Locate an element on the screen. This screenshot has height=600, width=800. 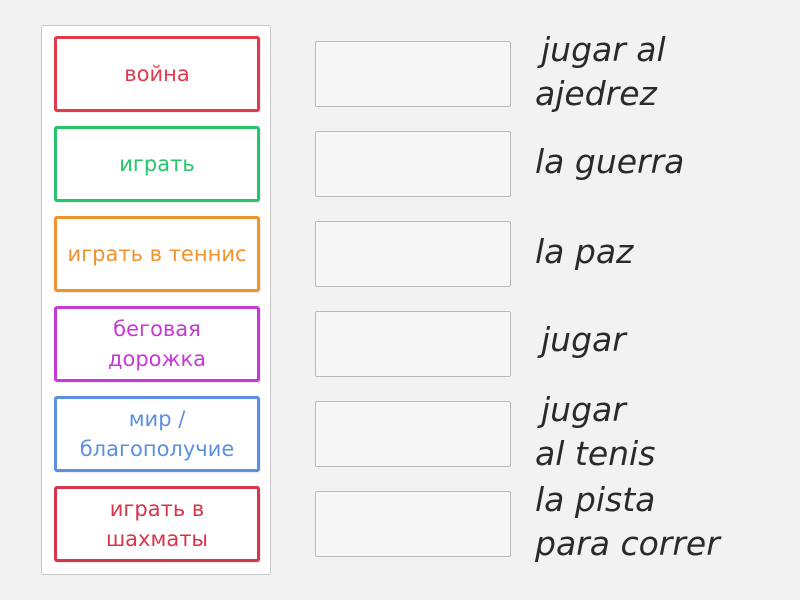
card-igrat-v-shakhmaty: играть в шахматы is located at coordinates (157, 524).